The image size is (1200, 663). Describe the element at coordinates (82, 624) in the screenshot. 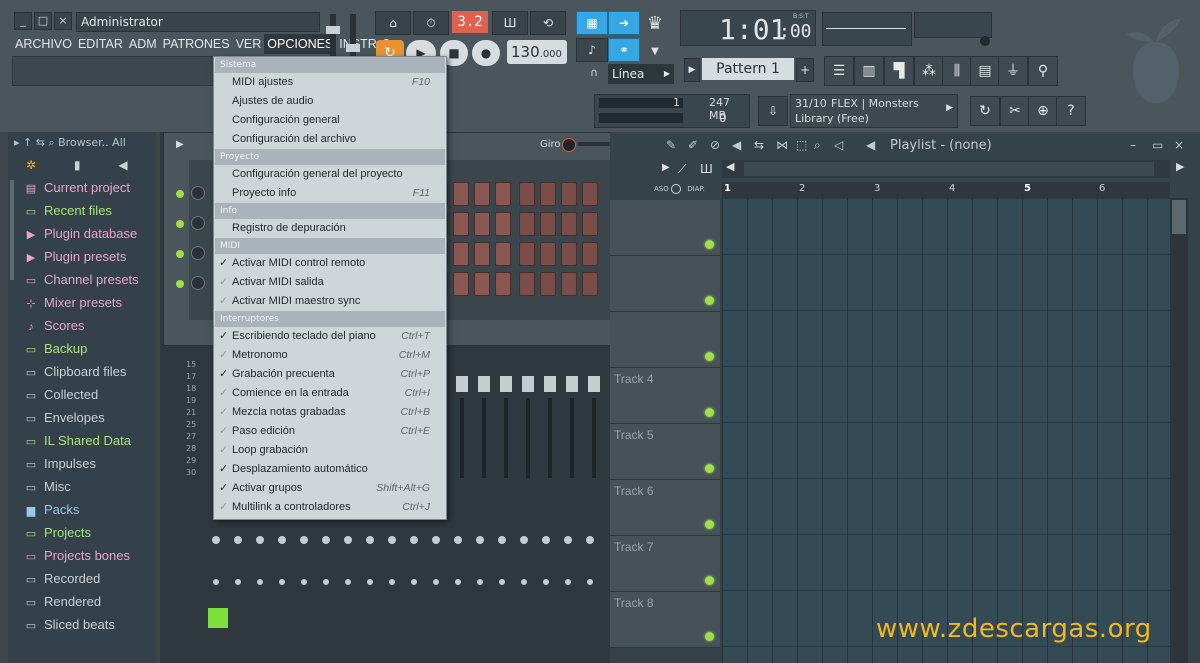

I see `browser-item: ▭ Sliced beats` at that location.